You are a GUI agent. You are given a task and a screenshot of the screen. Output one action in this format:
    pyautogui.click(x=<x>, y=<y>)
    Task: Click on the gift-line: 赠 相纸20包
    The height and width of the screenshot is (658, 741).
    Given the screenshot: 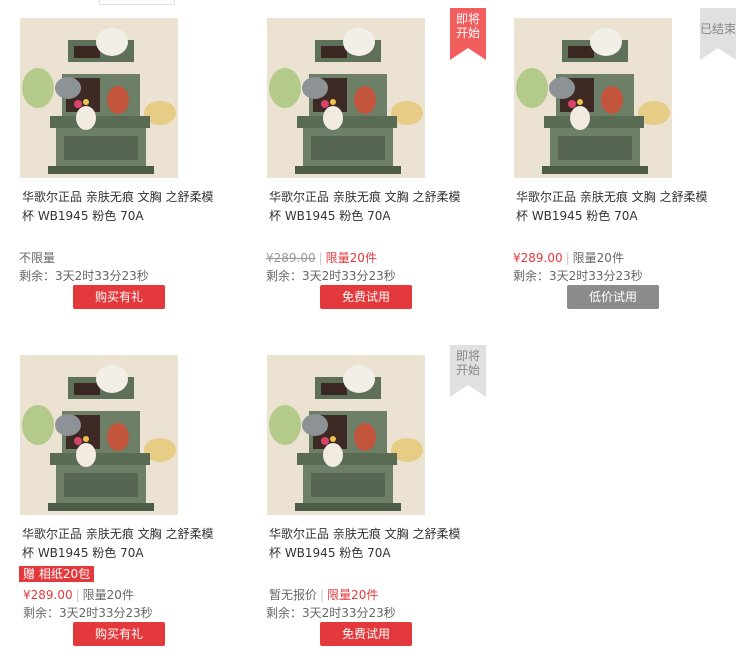 What is the action you would take?
    pyautogui.click(x=57, y=574)
    